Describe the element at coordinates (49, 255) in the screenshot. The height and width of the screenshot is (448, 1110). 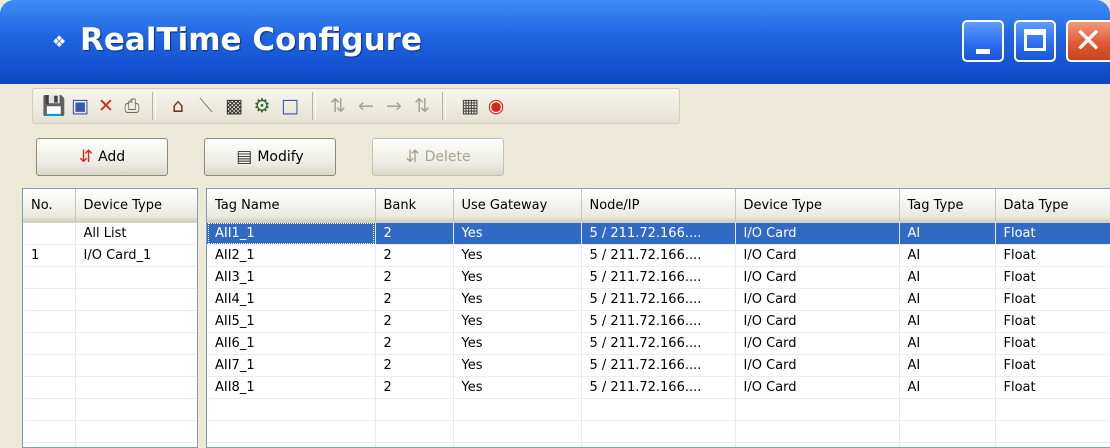
I see `device-row-no: 1` at that location.